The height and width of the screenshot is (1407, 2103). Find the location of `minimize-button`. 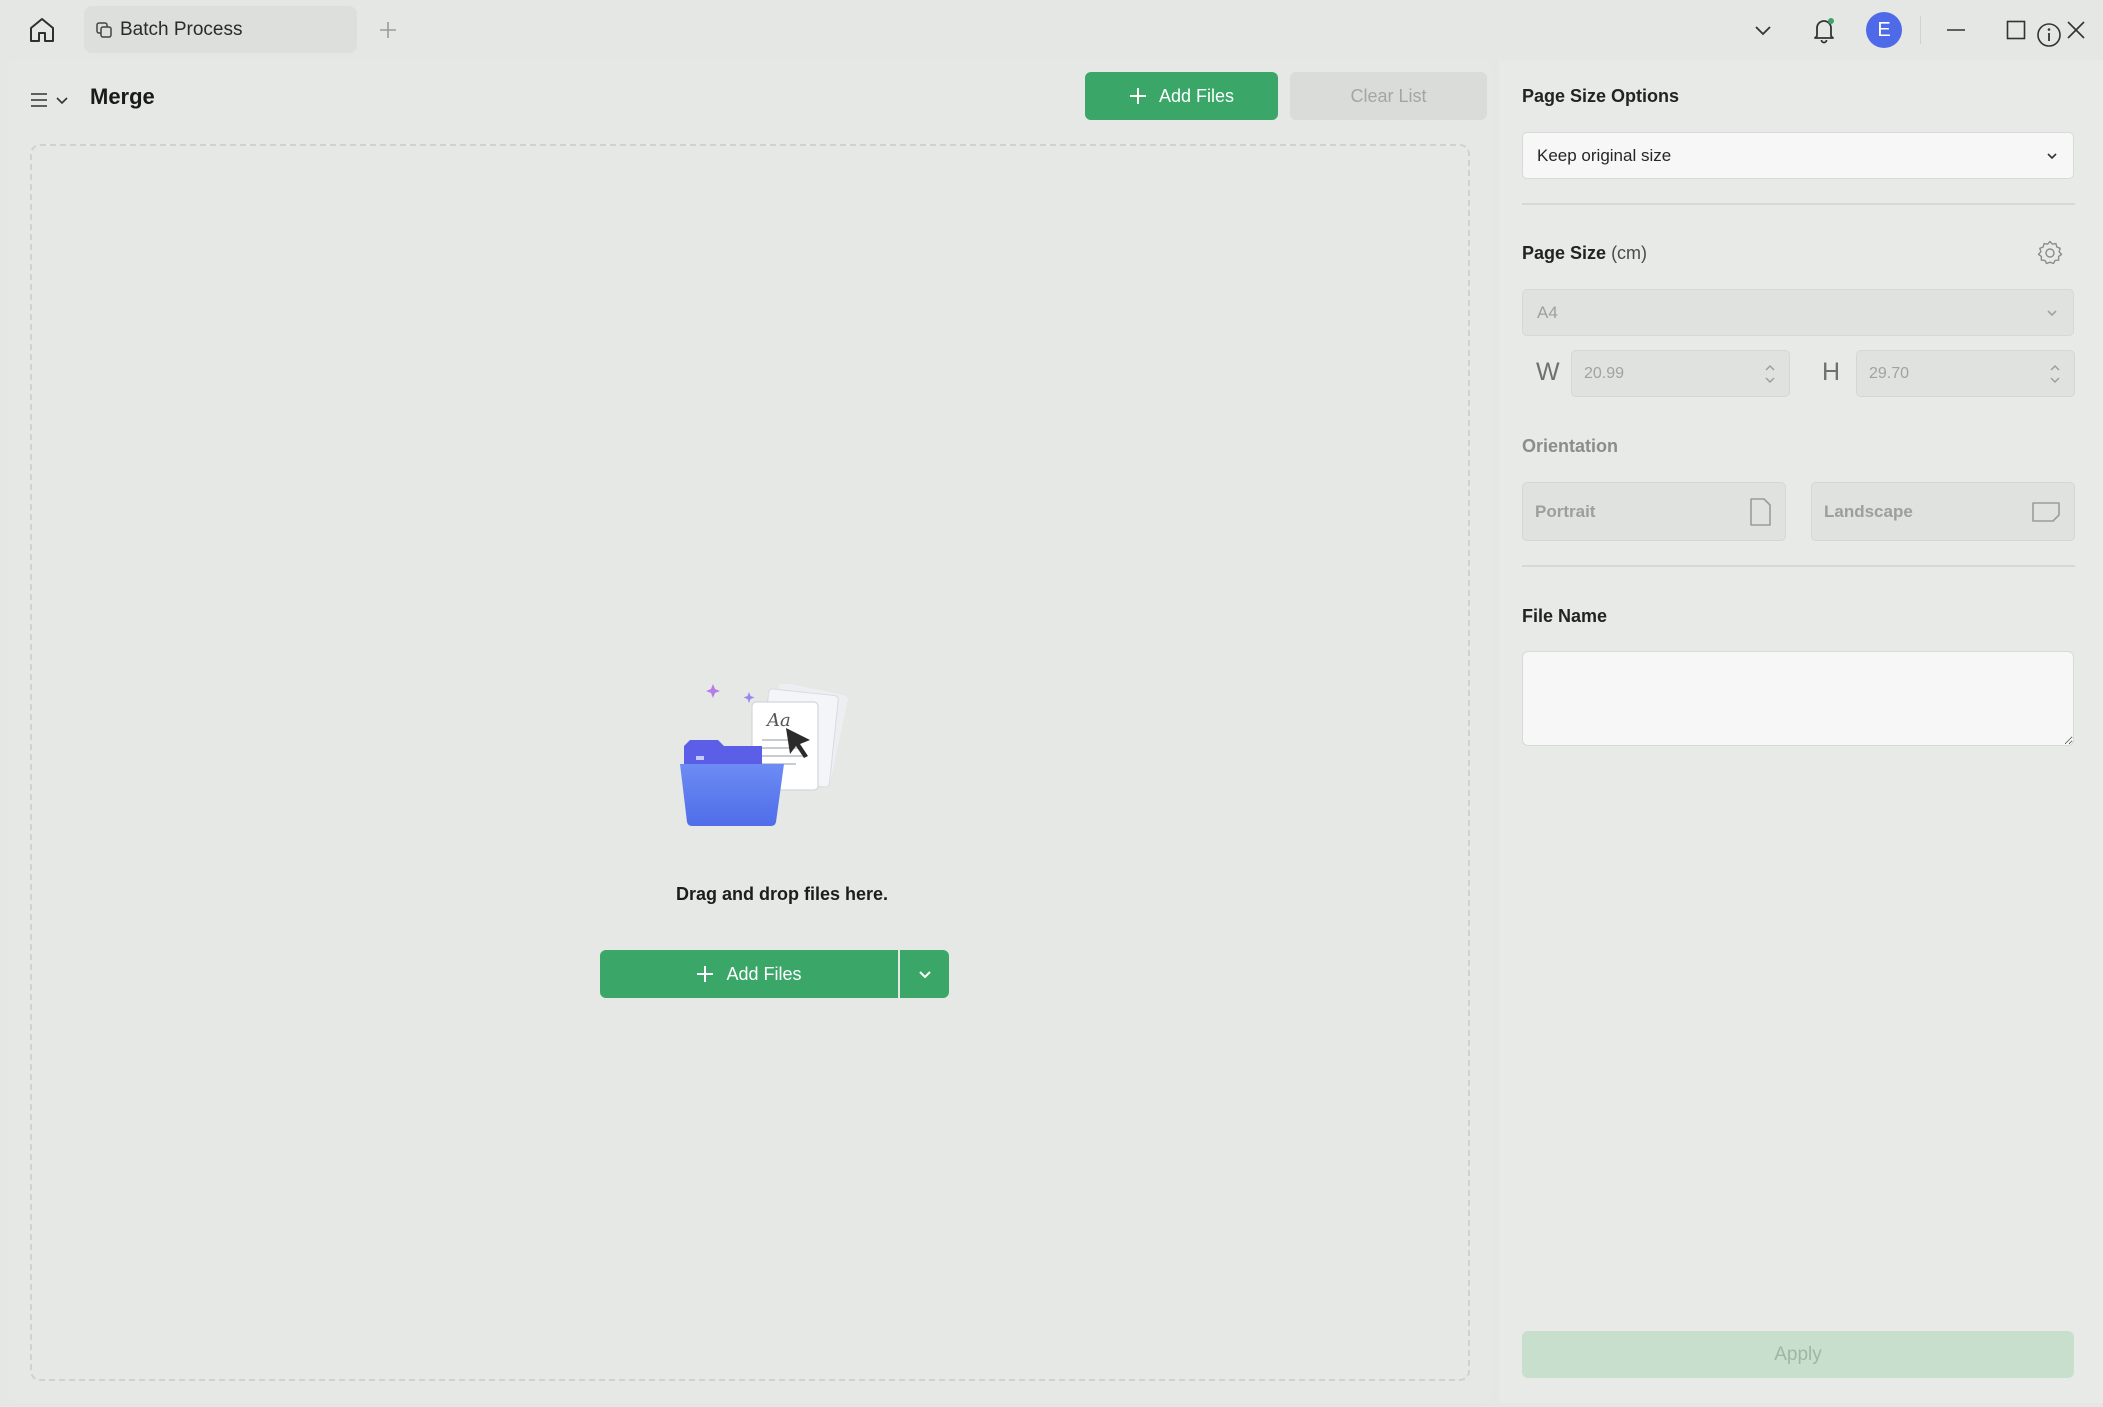

minimize-button is located at coordinates (1956, 30).